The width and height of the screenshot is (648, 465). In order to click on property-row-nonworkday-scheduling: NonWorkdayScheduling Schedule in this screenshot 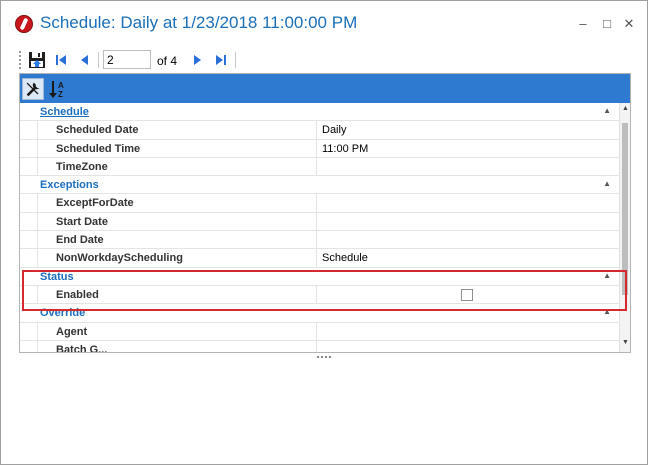, I will do `click(319, 258)`.